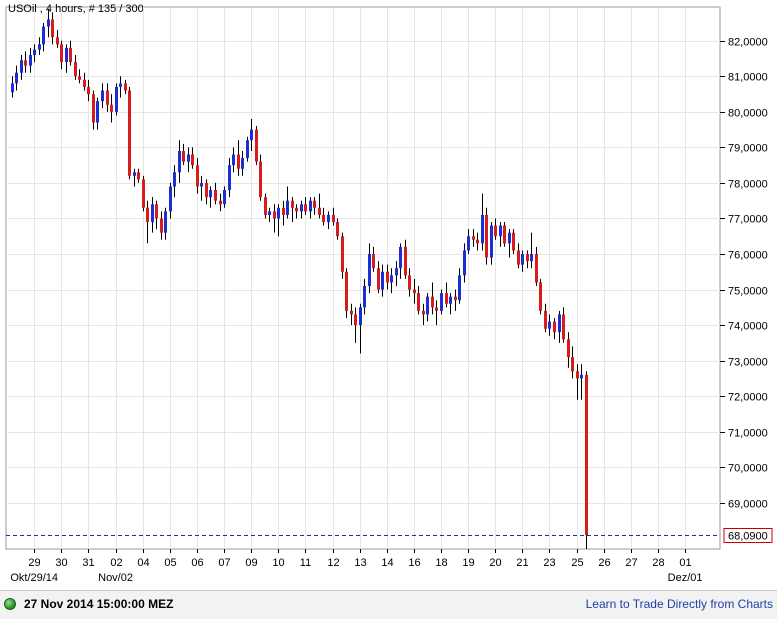 The height and width of the screenshot is (619, 777). Describe the element at coordinates (748, 78) in the screenshot. I see `y-tick-label: 81,0000` at that location.